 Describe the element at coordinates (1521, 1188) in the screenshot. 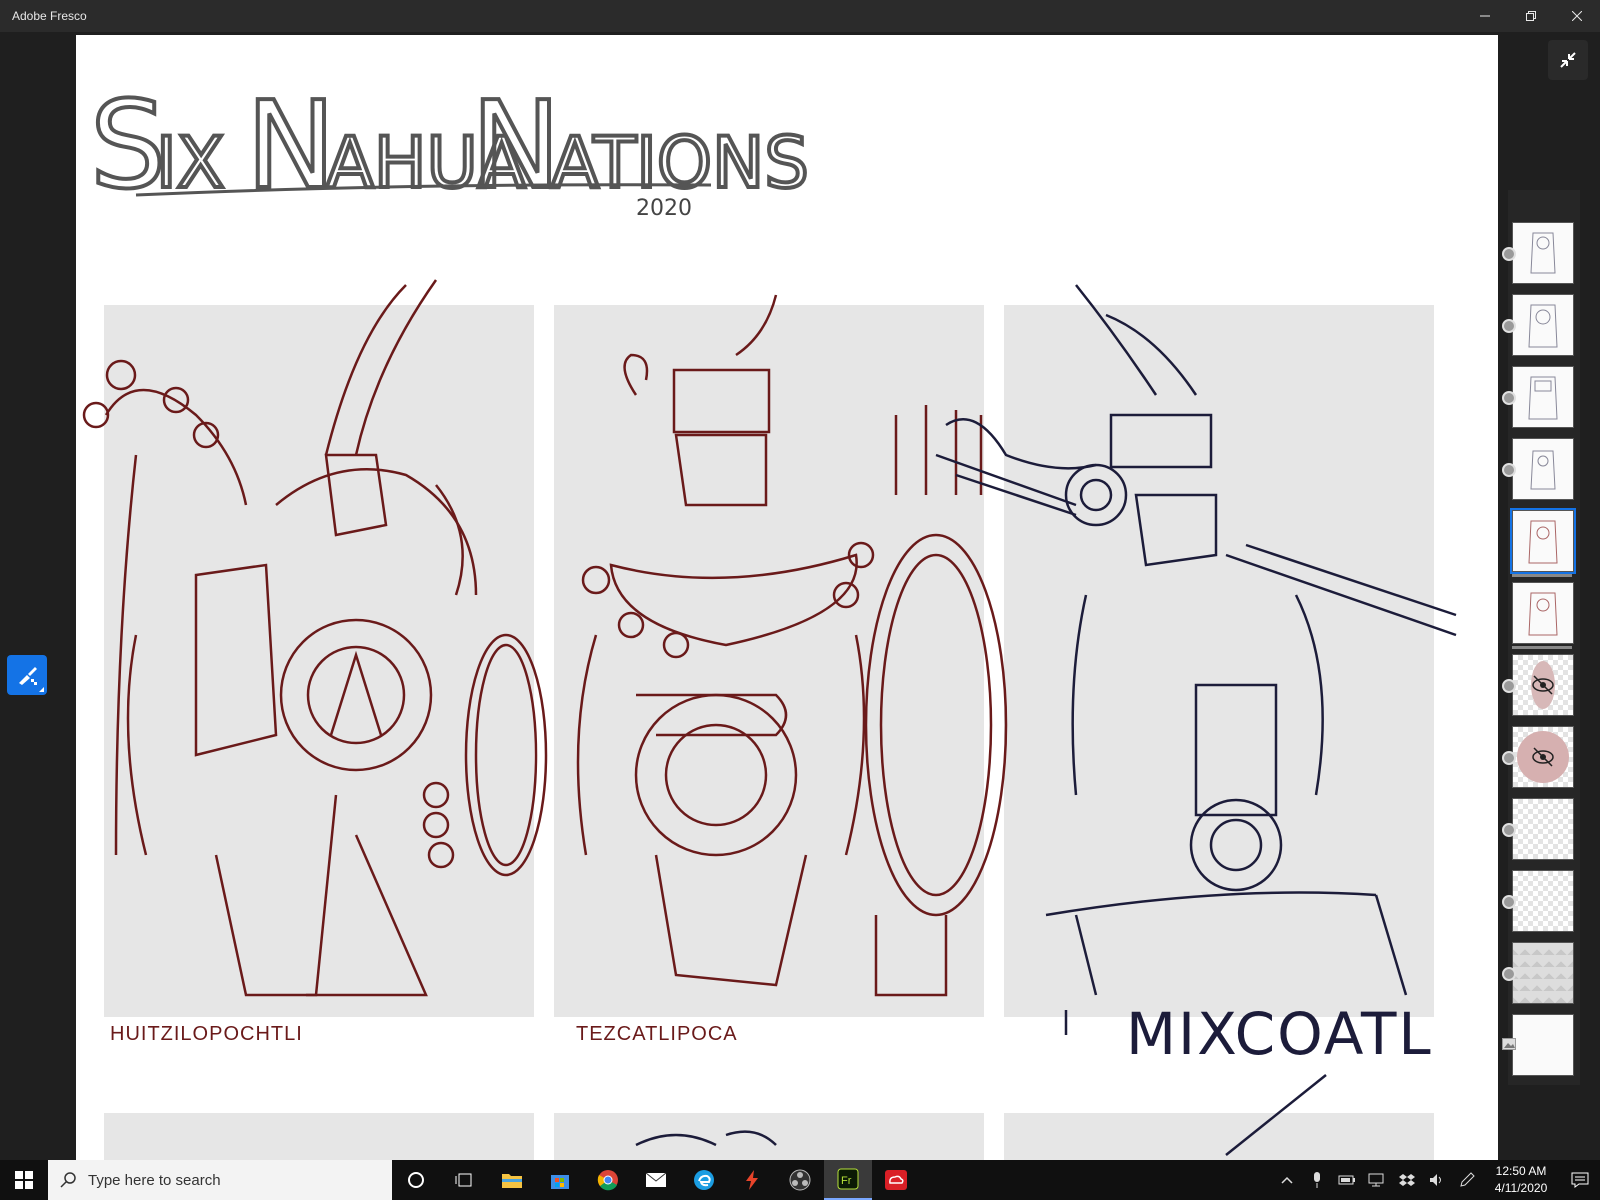

I see `clock-date: 4/11/2020` at that location.